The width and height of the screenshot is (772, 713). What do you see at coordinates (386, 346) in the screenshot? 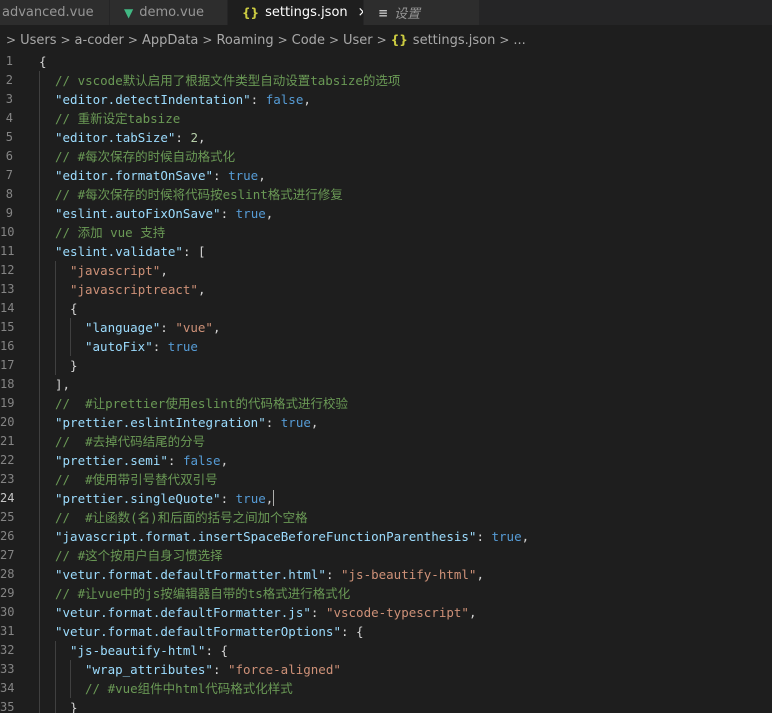
I see `code-line: 16 "autoFix": true` at bounding box center [386, 346].